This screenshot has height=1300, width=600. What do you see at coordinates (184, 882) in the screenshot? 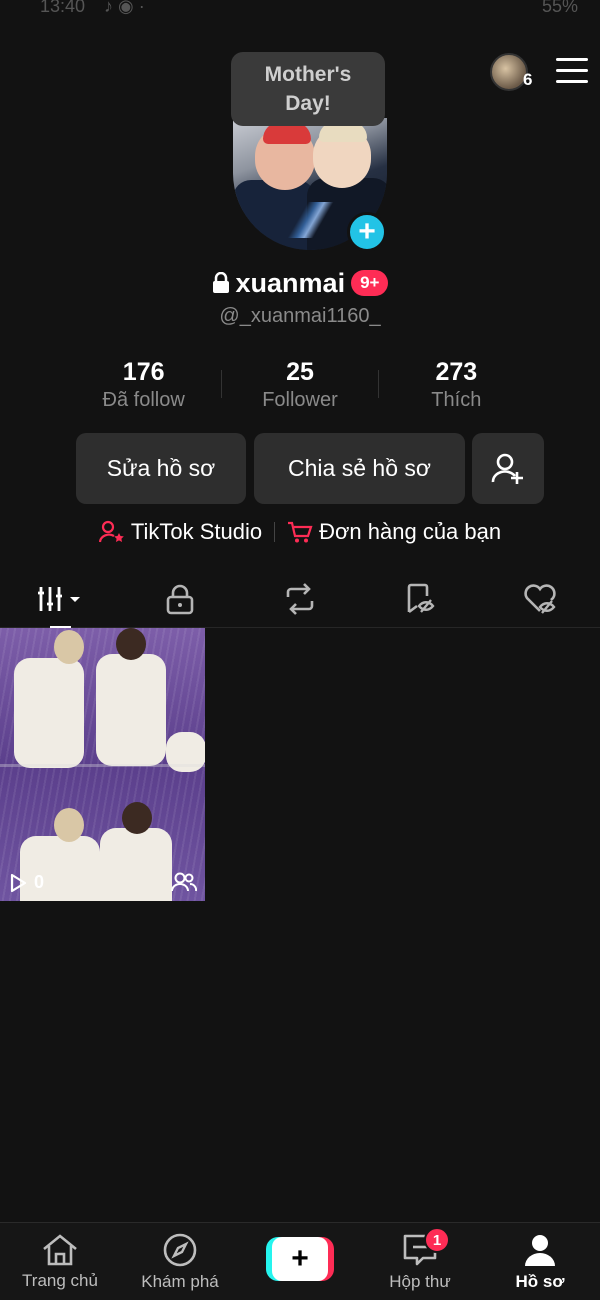
I see `friends-visibility-icon` at bounding box center [184, 882].